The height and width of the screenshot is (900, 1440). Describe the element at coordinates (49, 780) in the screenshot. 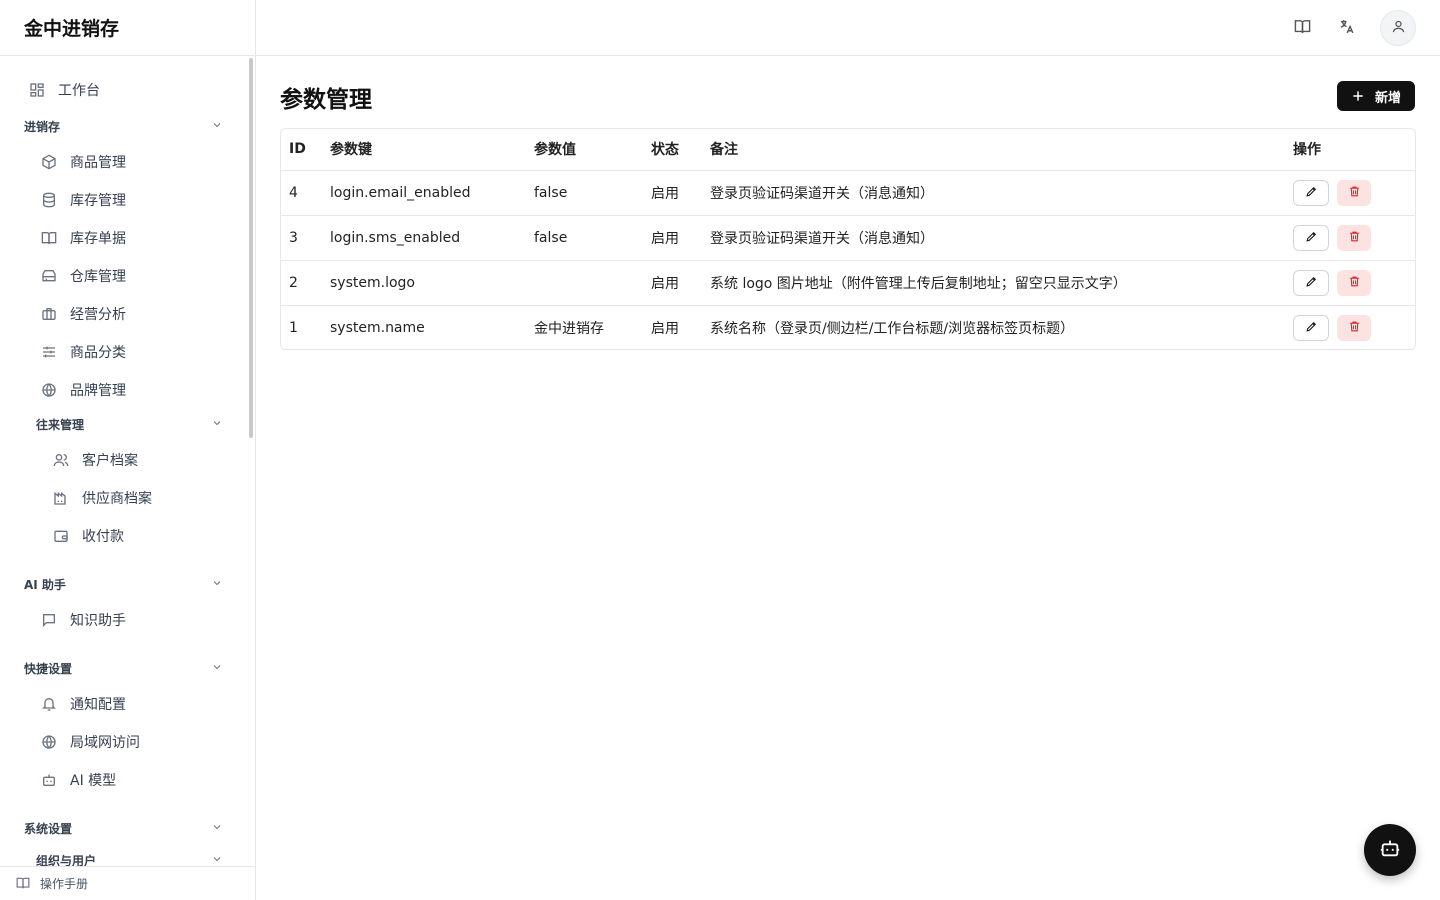

I see `bot-icon` at that location.